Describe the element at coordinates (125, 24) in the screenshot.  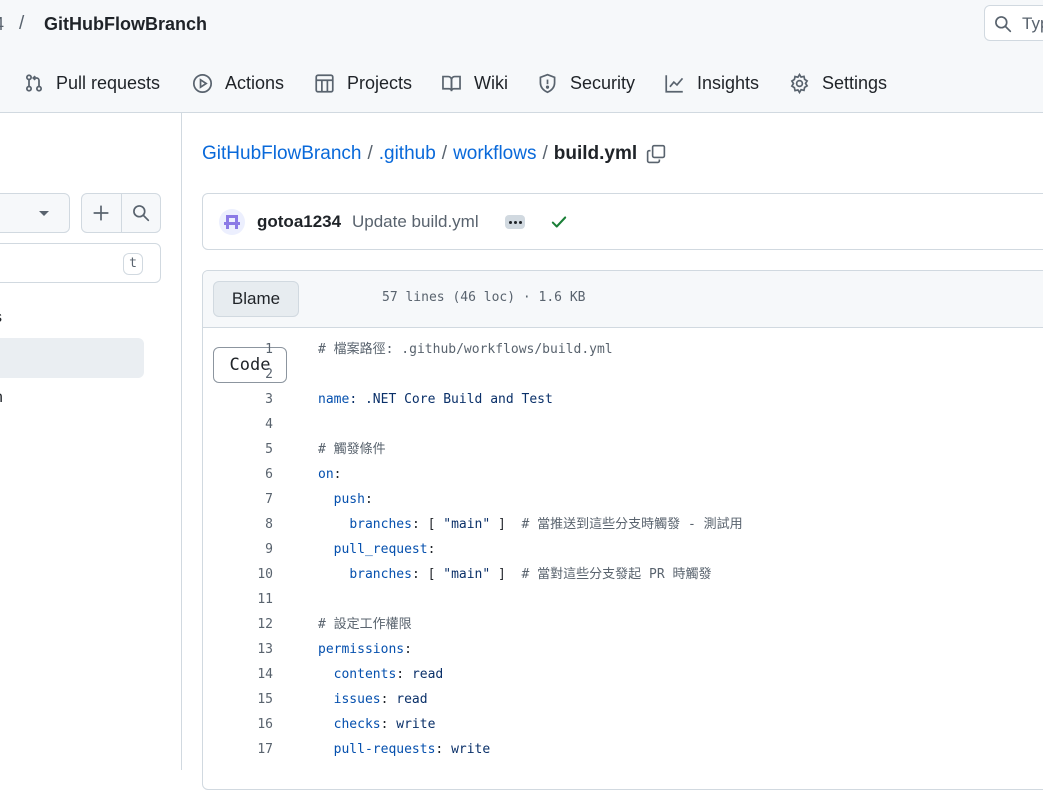
I see `repo-name-link: GitHubFlowBranch` at that location.